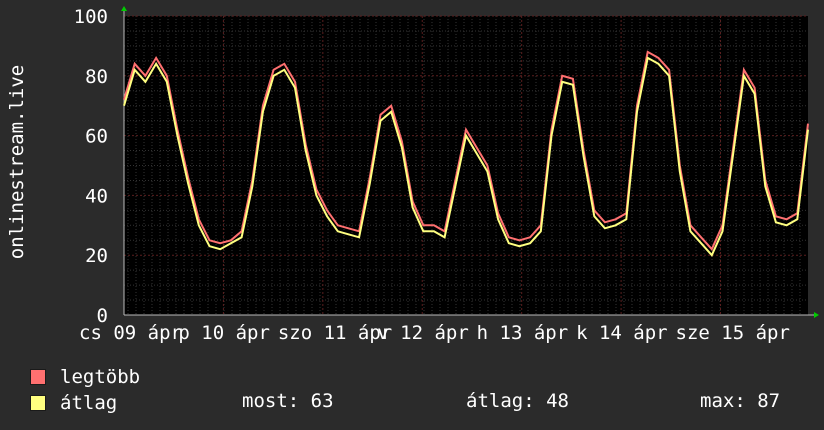  What do you see at coordinates (96, 137) in the screenshot?
I see `y-tick-label: 60` at bounding box center [96, 137].